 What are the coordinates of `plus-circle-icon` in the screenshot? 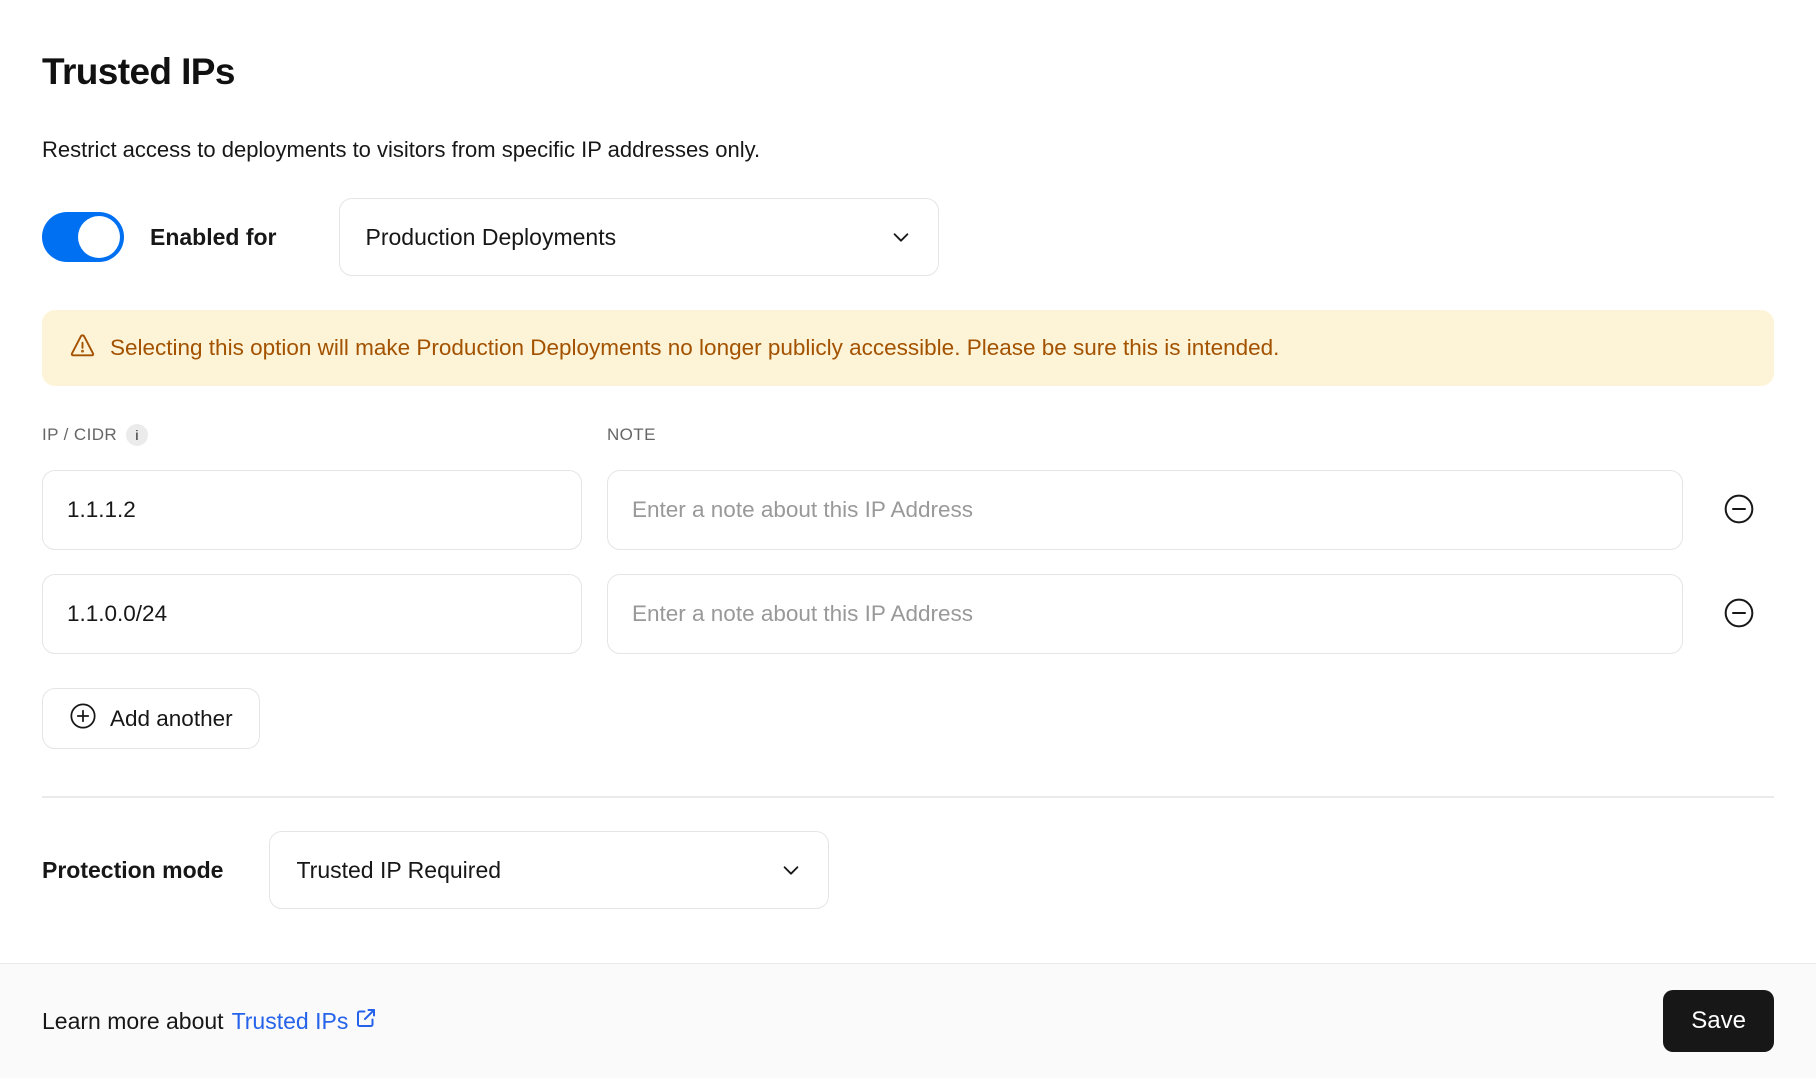 It's located at (83, 719).